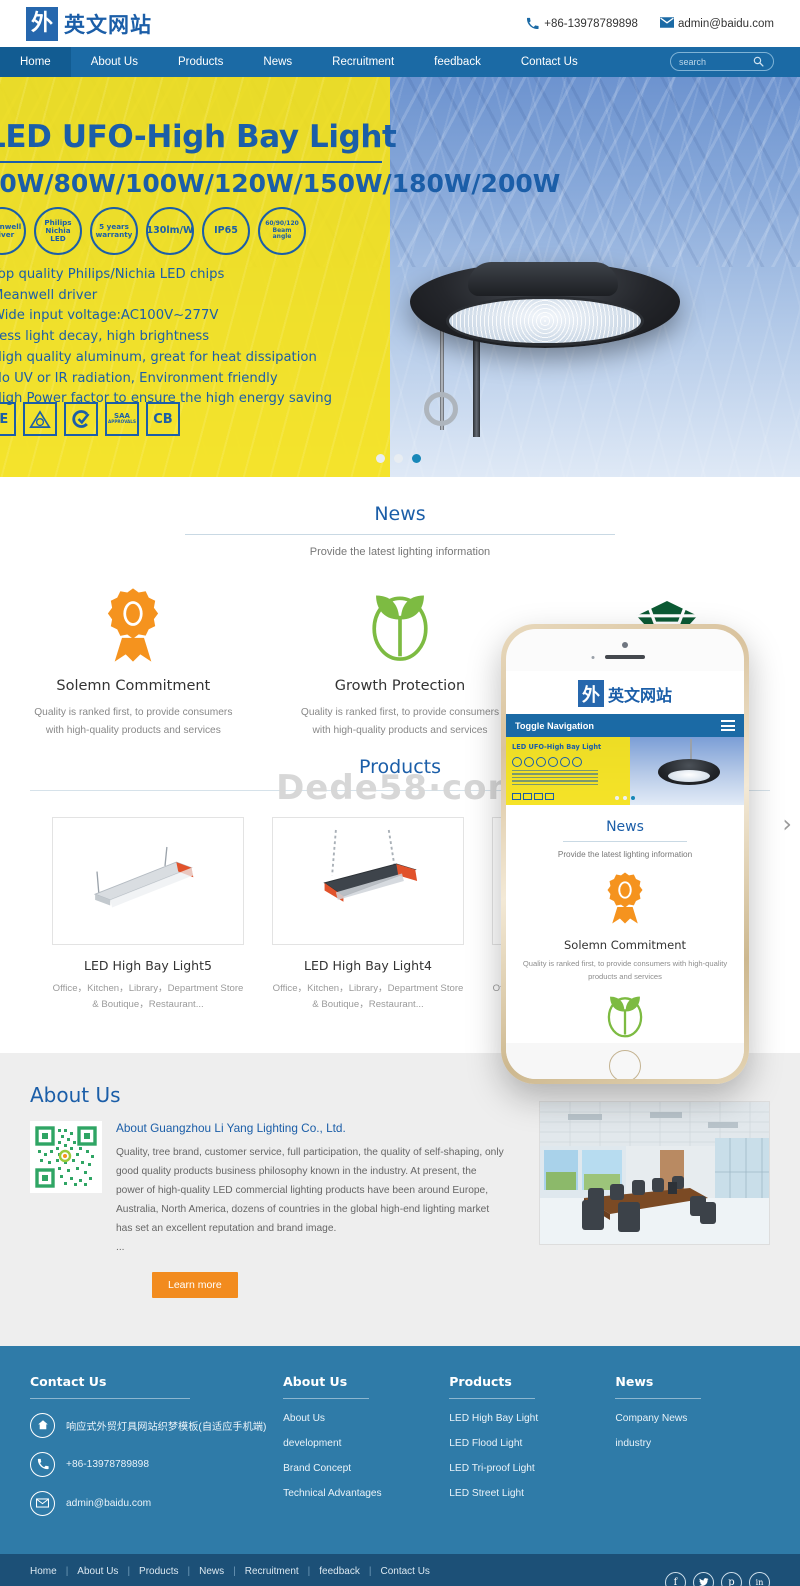  What do you see at coordinates (787, 824) in the screenshot?
I see `products-next-arrow-icon: ›` at bounding box center [787, 824].